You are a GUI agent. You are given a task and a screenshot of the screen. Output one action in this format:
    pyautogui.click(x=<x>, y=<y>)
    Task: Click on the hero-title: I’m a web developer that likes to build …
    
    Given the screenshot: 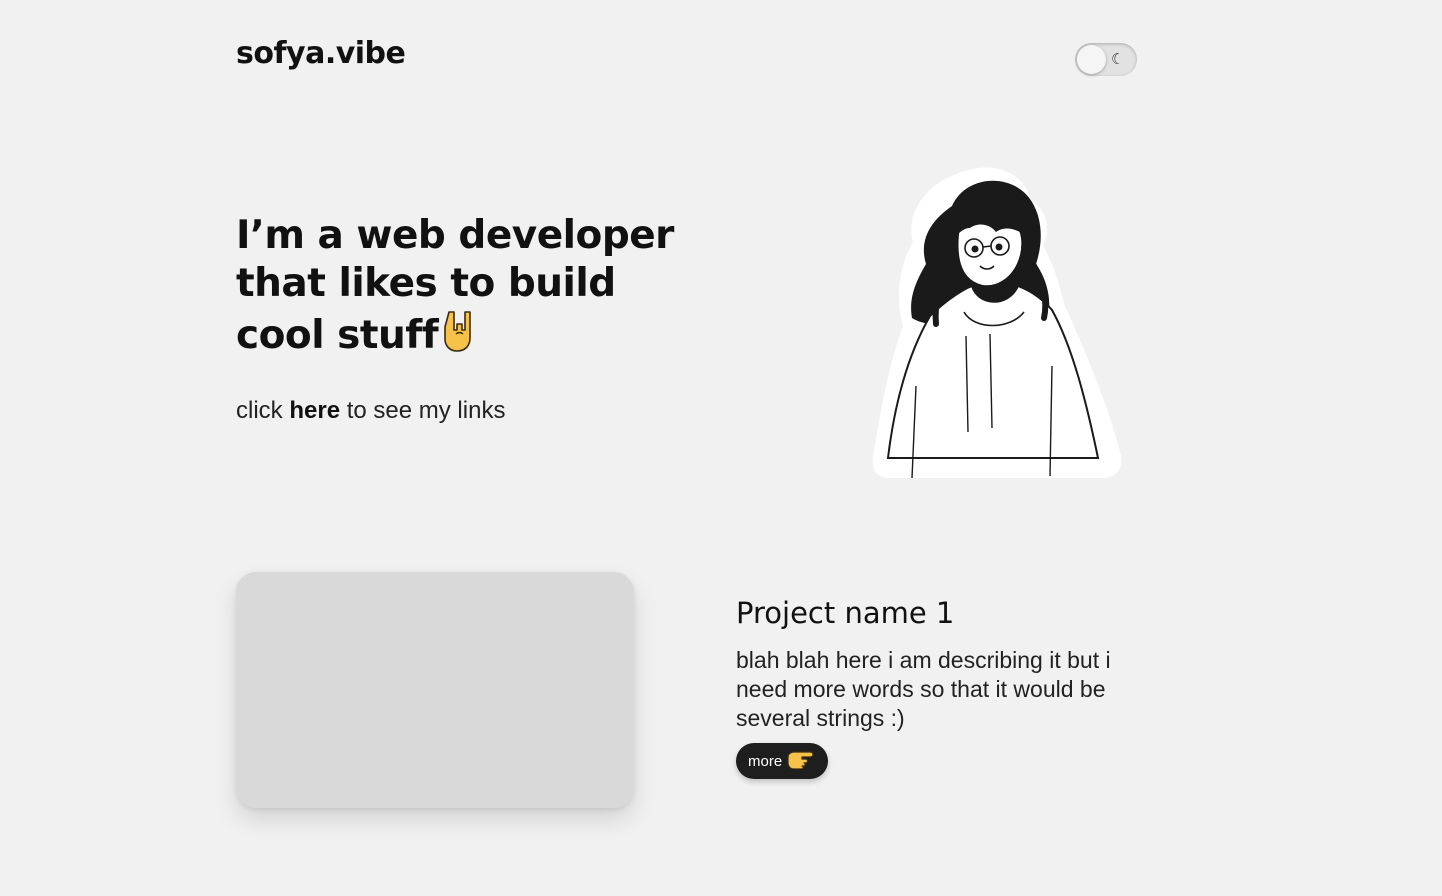 What is the action you would take?
    pyautogui.click(x=456, y=288)
    